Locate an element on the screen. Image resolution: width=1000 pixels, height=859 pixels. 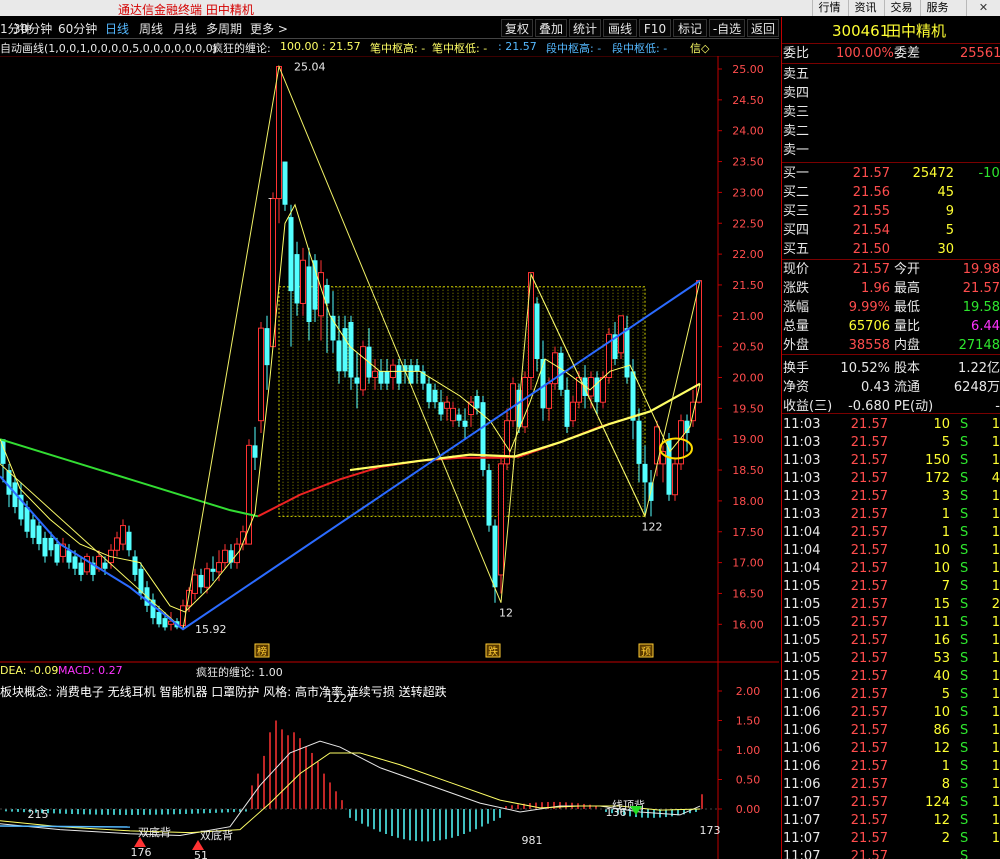
close-icon: ✕ is located at coordinates (983, 8).